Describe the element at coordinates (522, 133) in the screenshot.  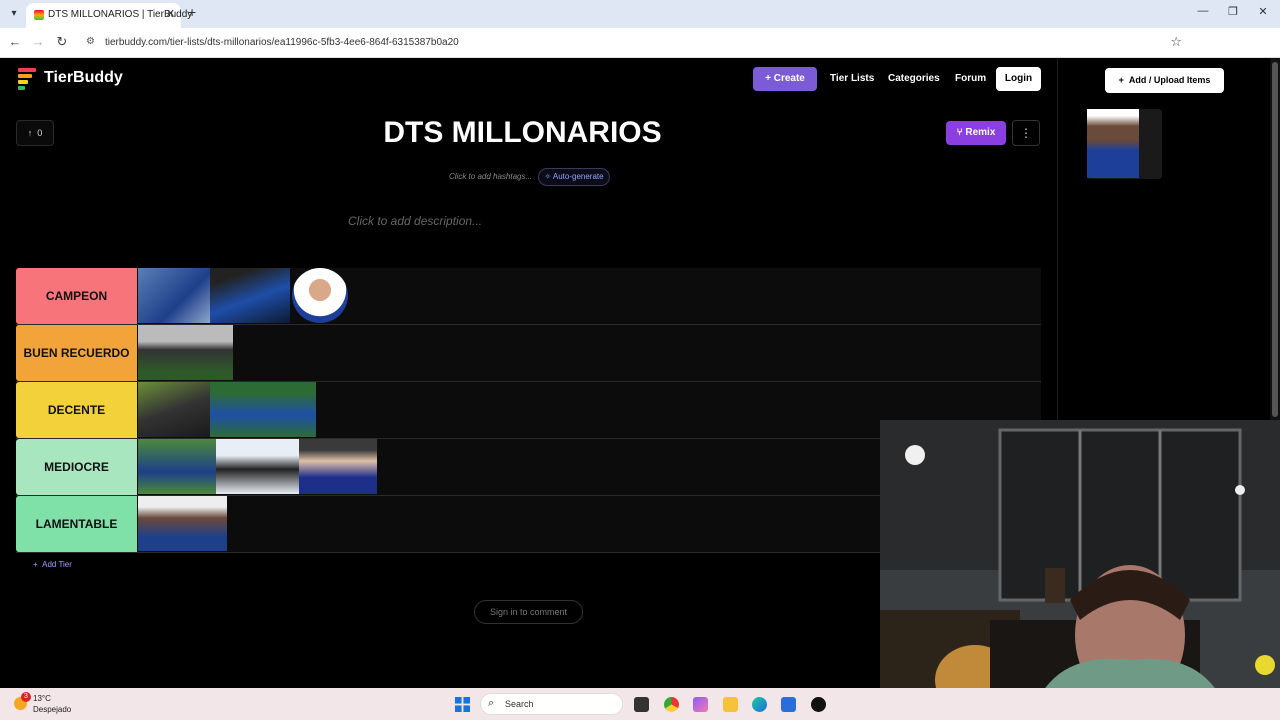
I see `page-title: DTS MILLONARIOS` at that location.